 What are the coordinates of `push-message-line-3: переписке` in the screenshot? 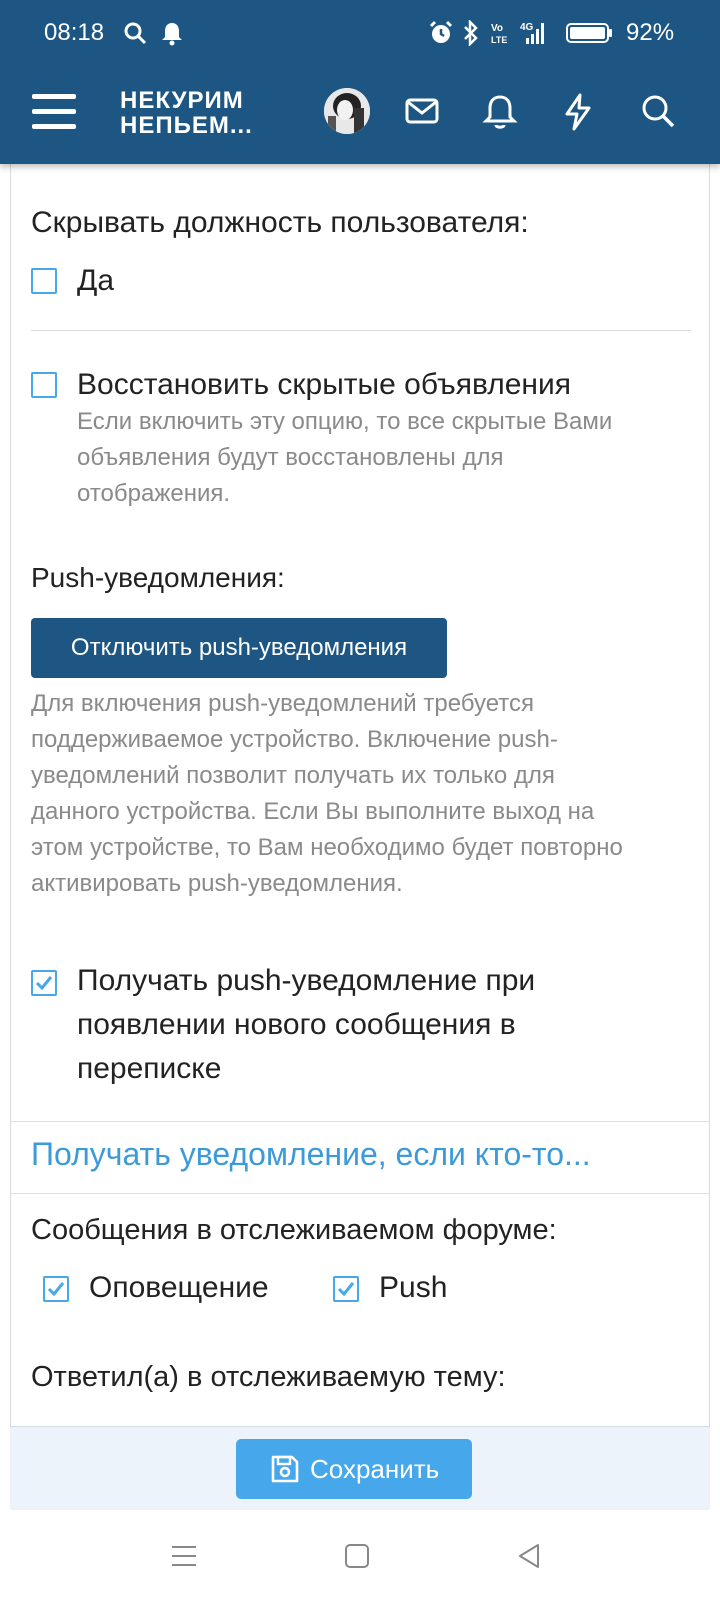 It's located at (149, 1069).